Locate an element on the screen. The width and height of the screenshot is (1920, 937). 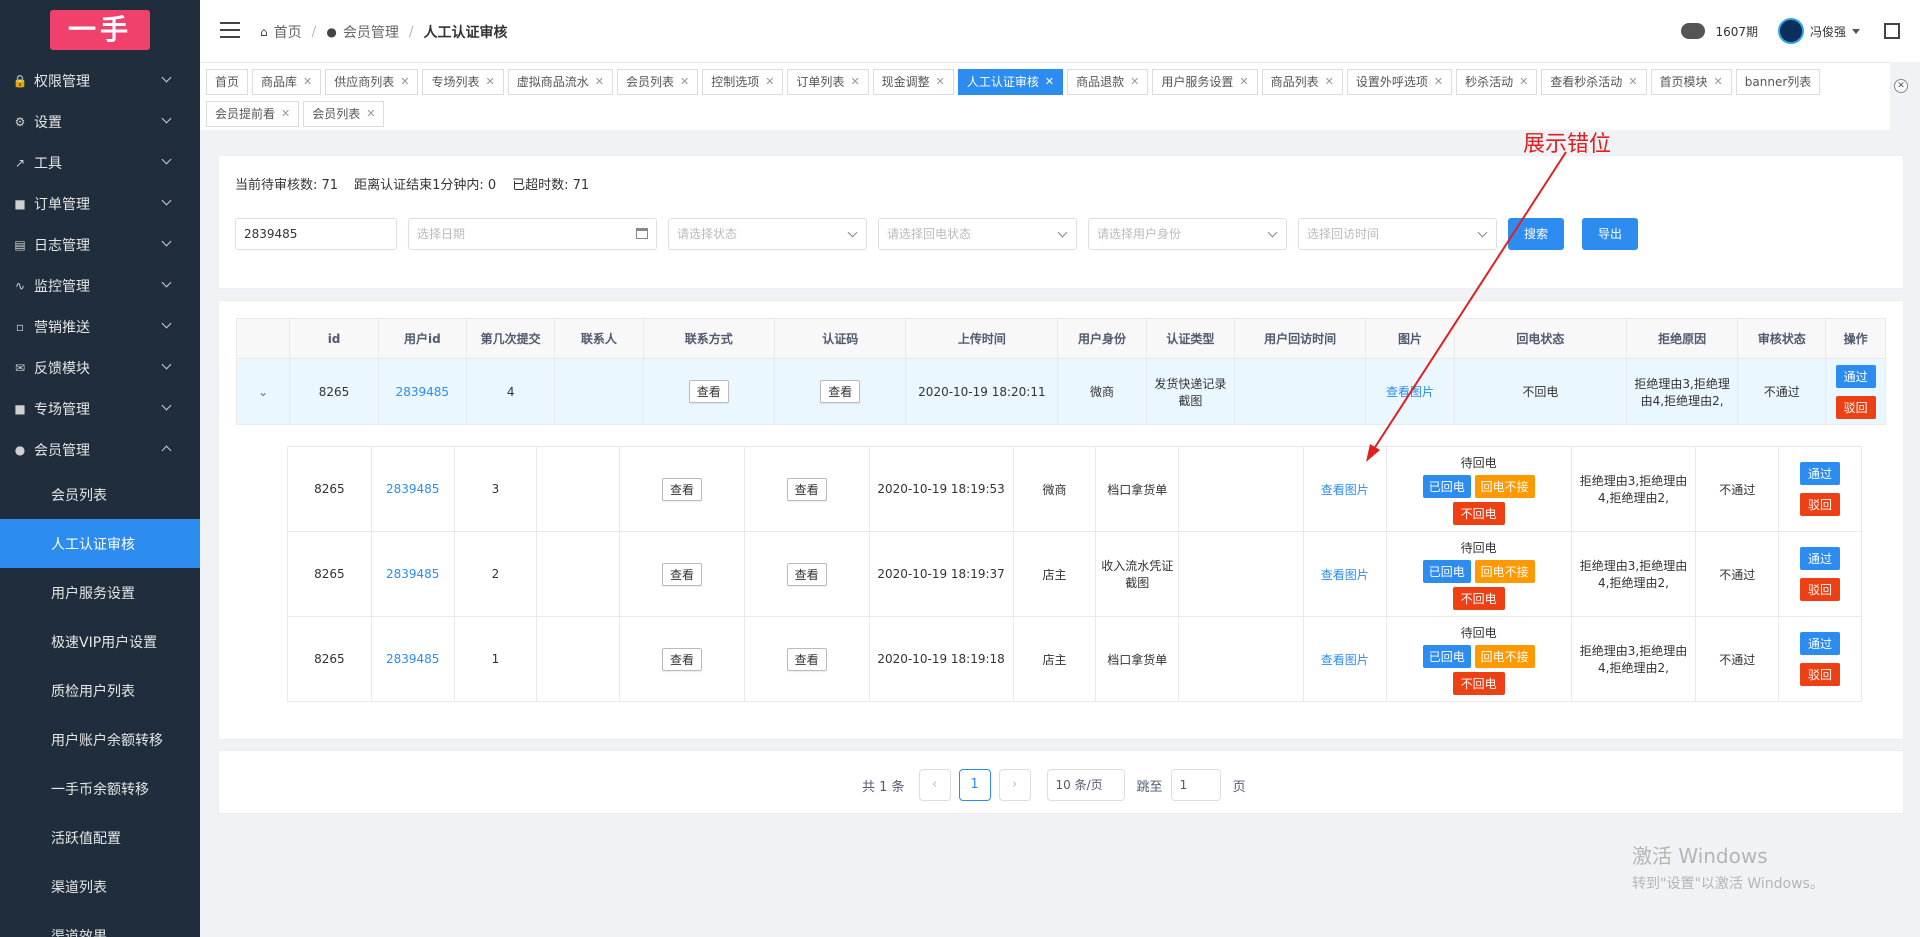
expand-toggle: ⌄ is located at coordinates (263, 391).